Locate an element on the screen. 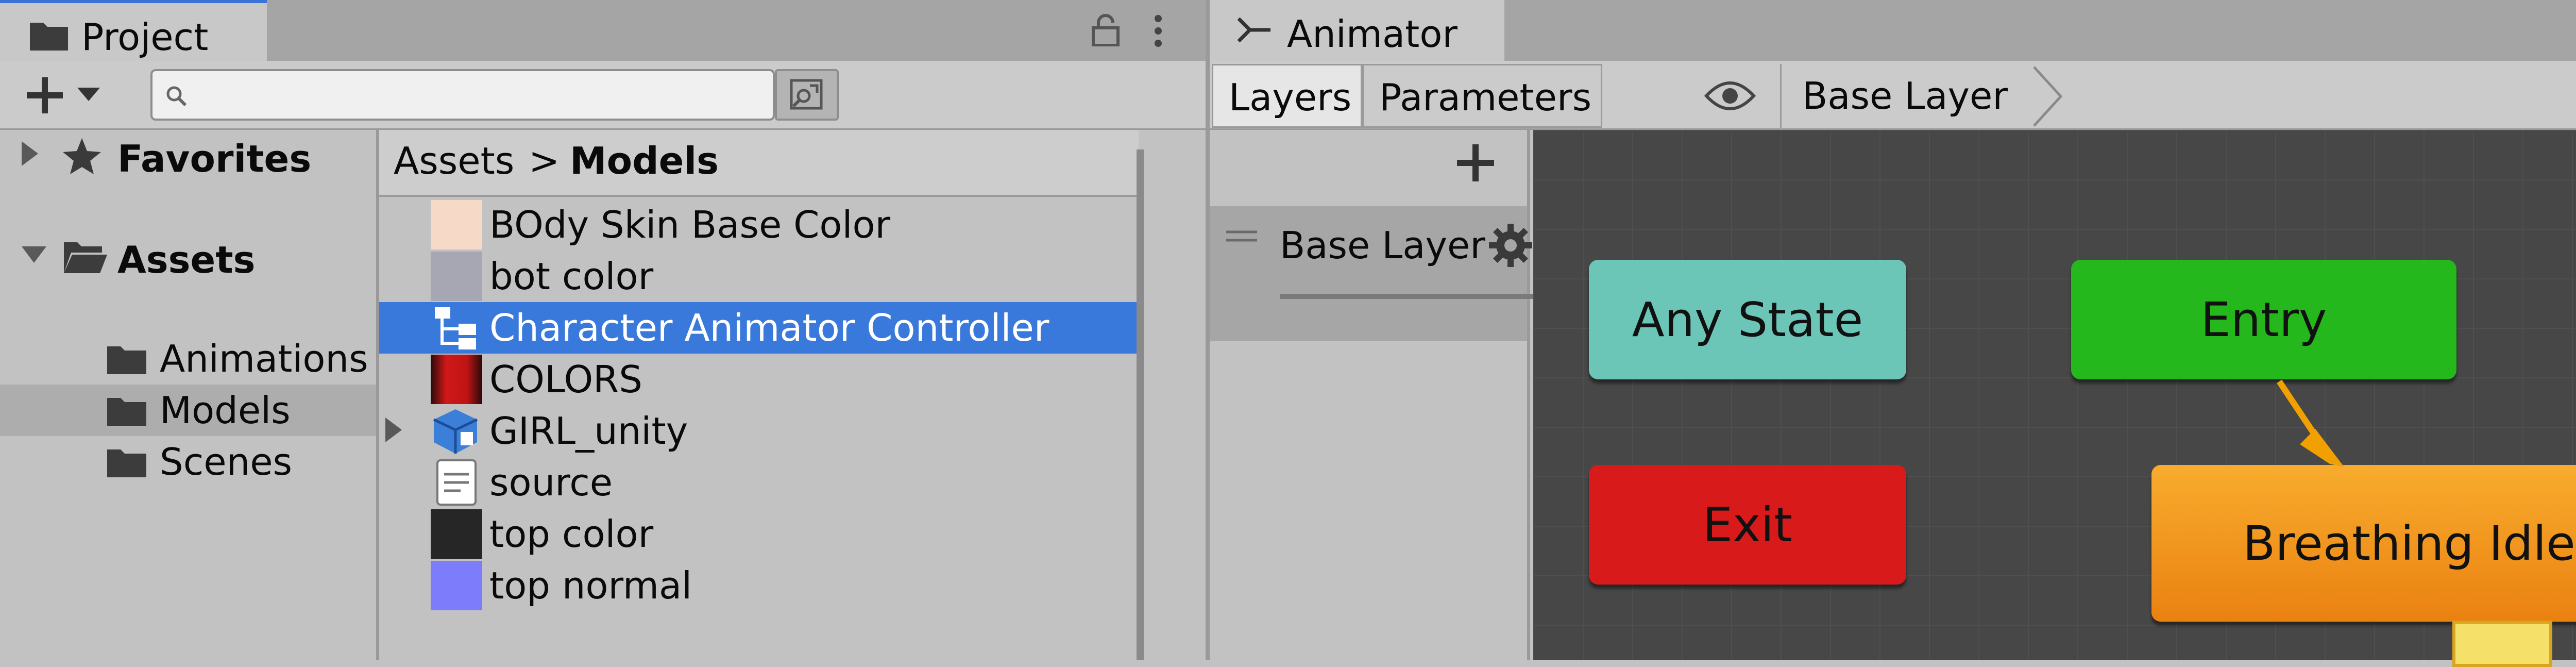  list-item: top color is located at coordinates (759, 534).